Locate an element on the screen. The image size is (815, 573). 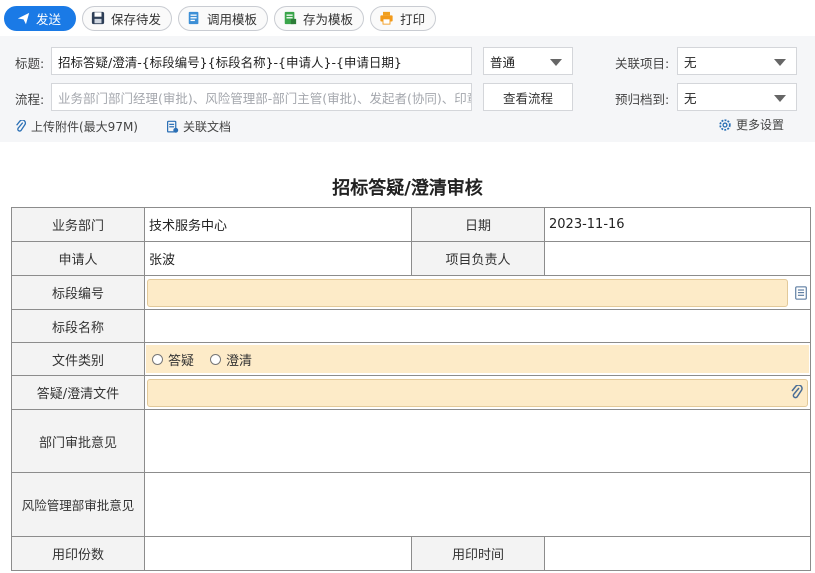
save-draft-label: 保存待发 is located at coordinates (136, 19).